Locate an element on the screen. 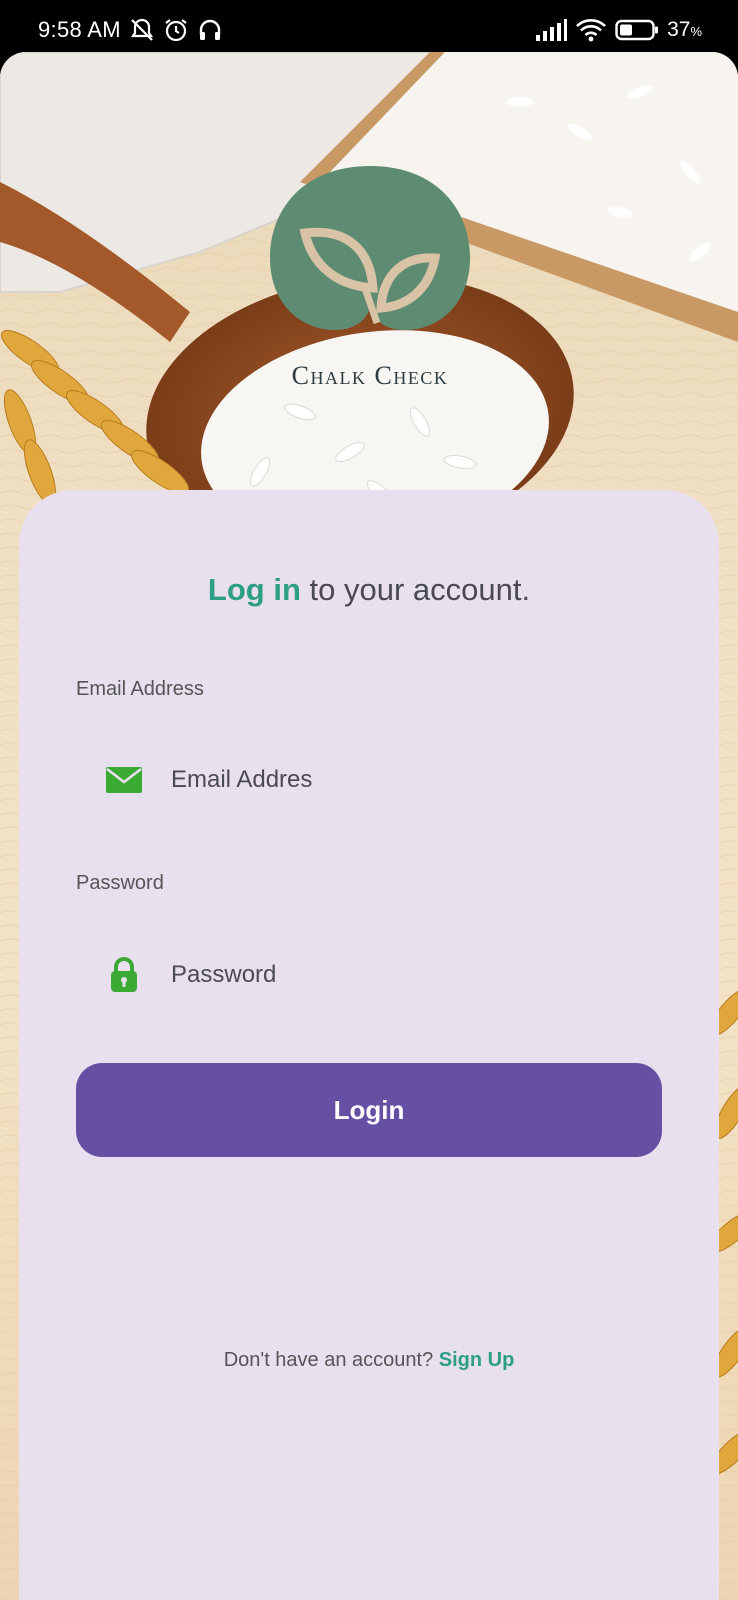 This screenshot has height=1600, width=738. battery-icon is located at coordinates (637, 30).